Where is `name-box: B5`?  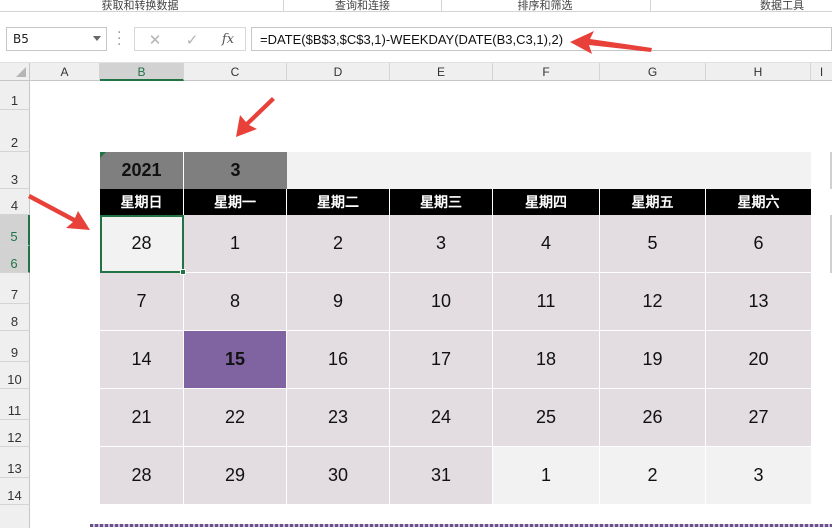 name-box: B5 is located at coordinates (56, 39).